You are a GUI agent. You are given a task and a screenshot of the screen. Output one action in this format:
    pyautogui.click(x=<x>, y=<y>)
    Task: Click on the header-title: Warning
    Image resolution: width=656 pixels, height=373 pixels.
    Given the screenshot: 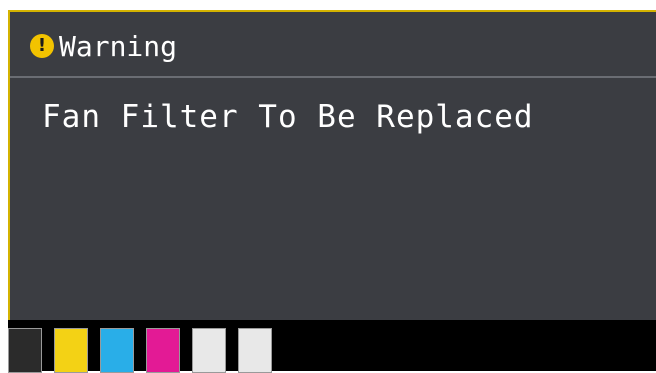 What is the action you would take?
    pyautogui.click(x=118, y=46)
    